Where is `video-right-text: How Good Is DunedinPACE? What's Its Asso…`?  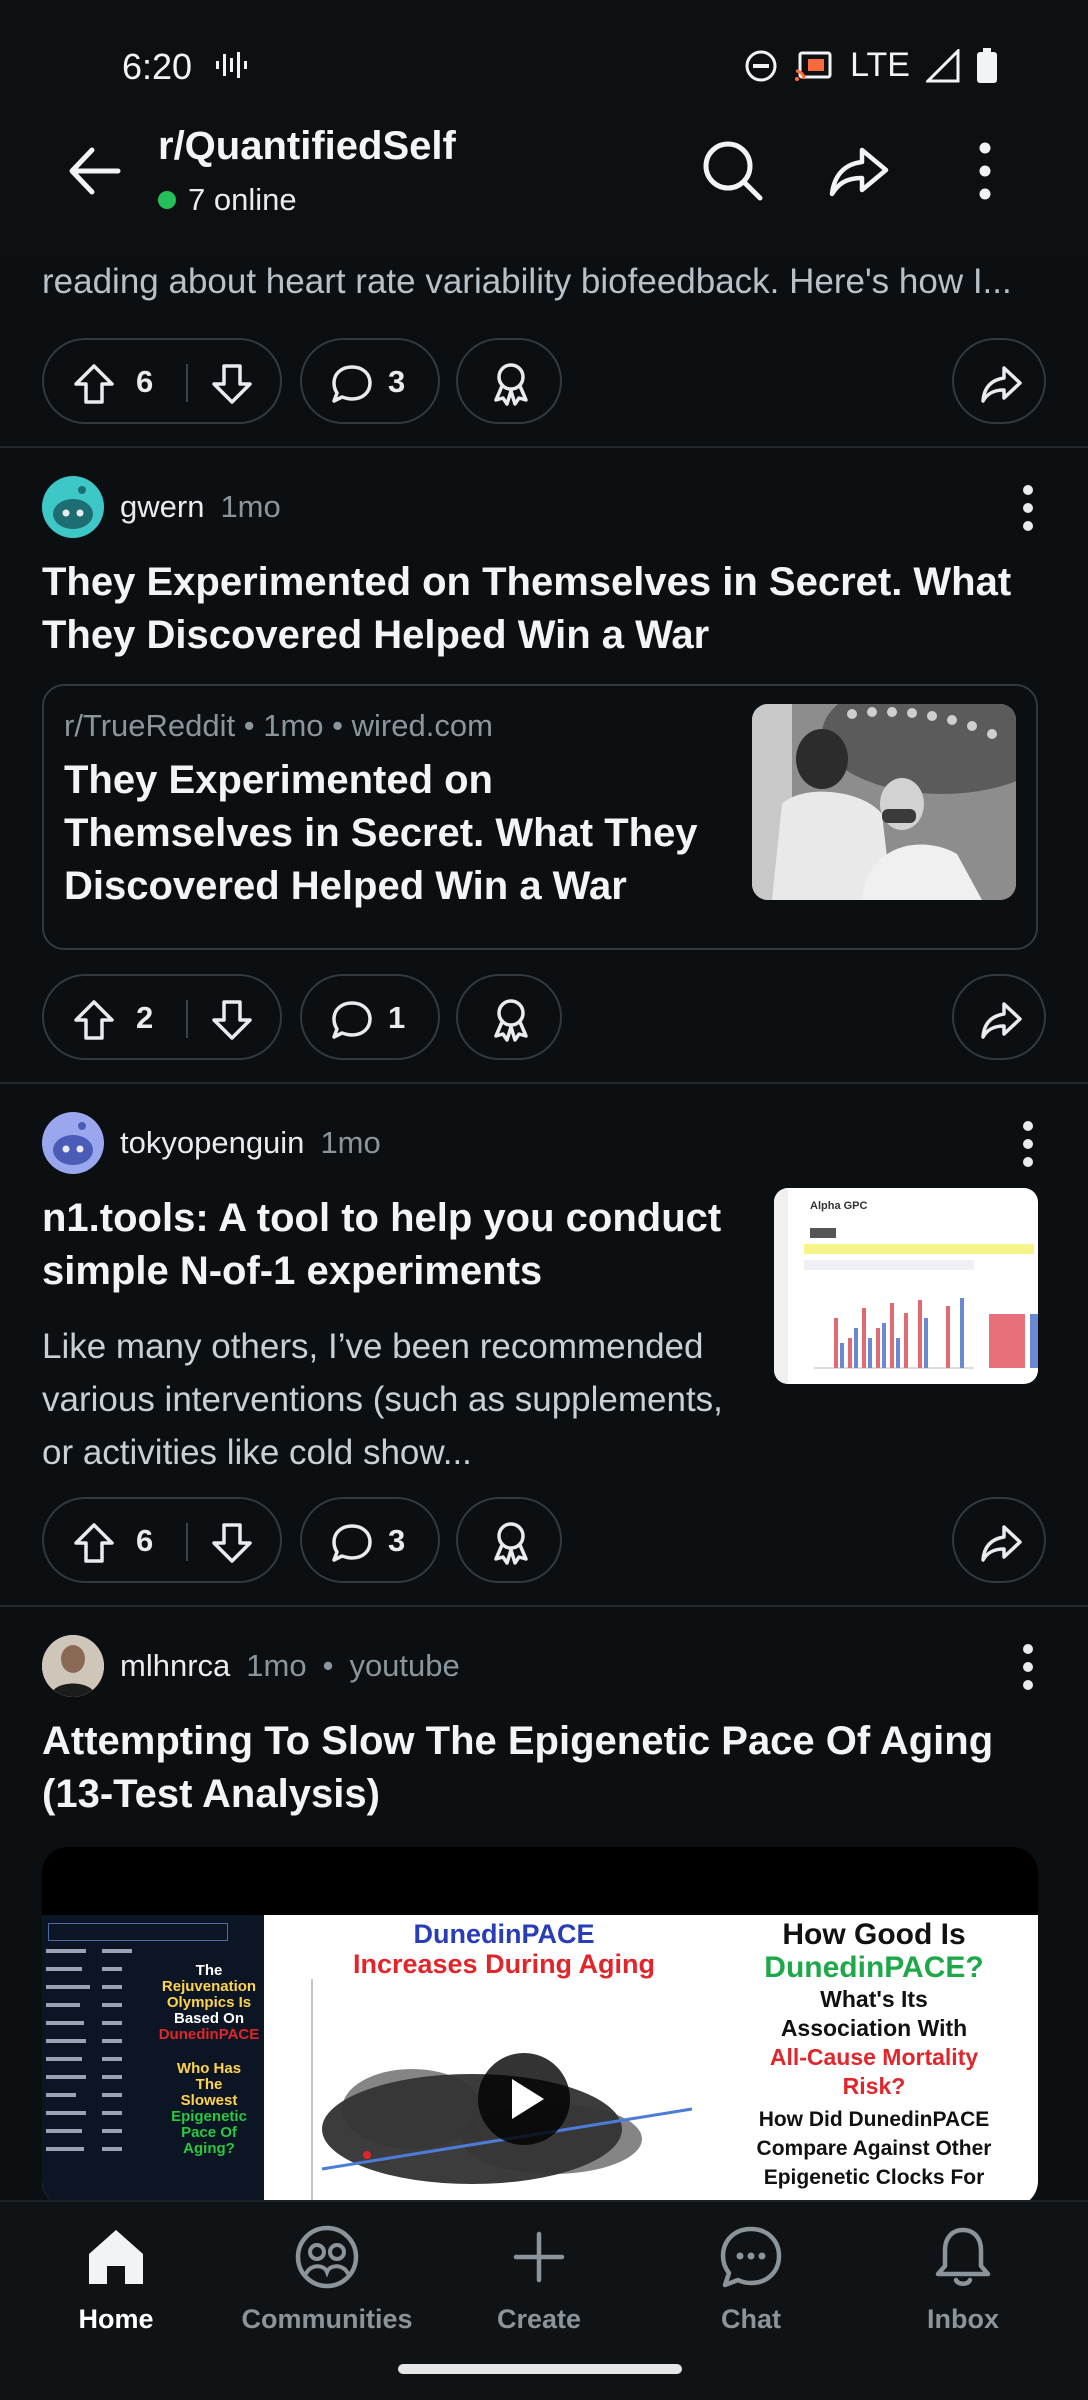
video-right-text: How Good Is DunedinPACE? What's Its Asso… is located at coordinates (874, 2055).